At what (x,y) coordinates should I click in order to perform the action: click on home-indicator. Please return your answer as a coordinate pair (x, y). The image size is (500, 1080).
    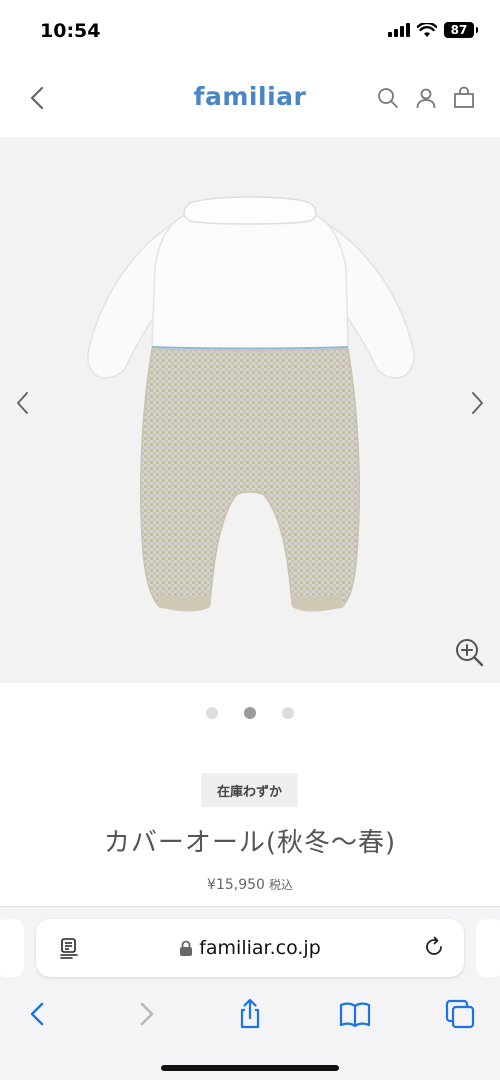
    Looking at the image, I should click on (250, 1068).